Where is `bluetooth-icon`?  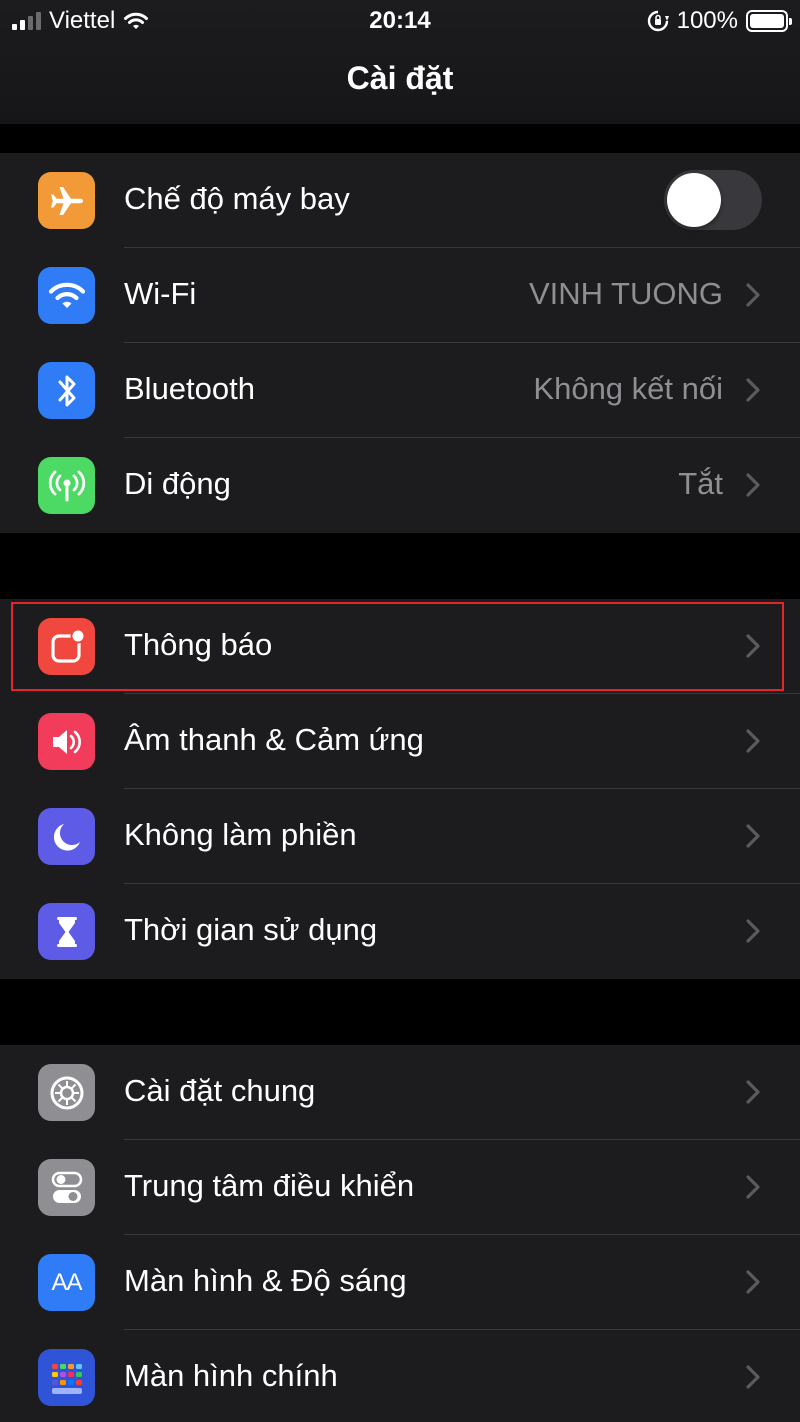 bluetooth-icon is located at coordinates (66, 390).